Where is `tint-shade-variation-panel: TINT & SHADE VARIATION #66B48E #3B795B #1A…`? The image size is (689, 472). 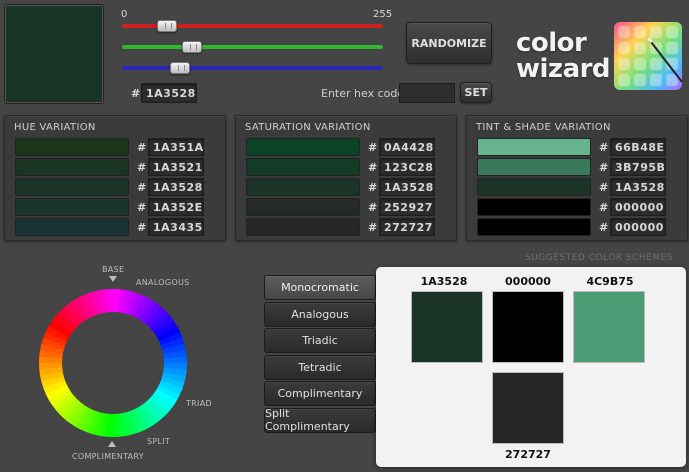
tint-shade-variation-panel: TINT & SHADE VARIATION #66B48E #3B795B #1A… is located at coordinates (577, 178).